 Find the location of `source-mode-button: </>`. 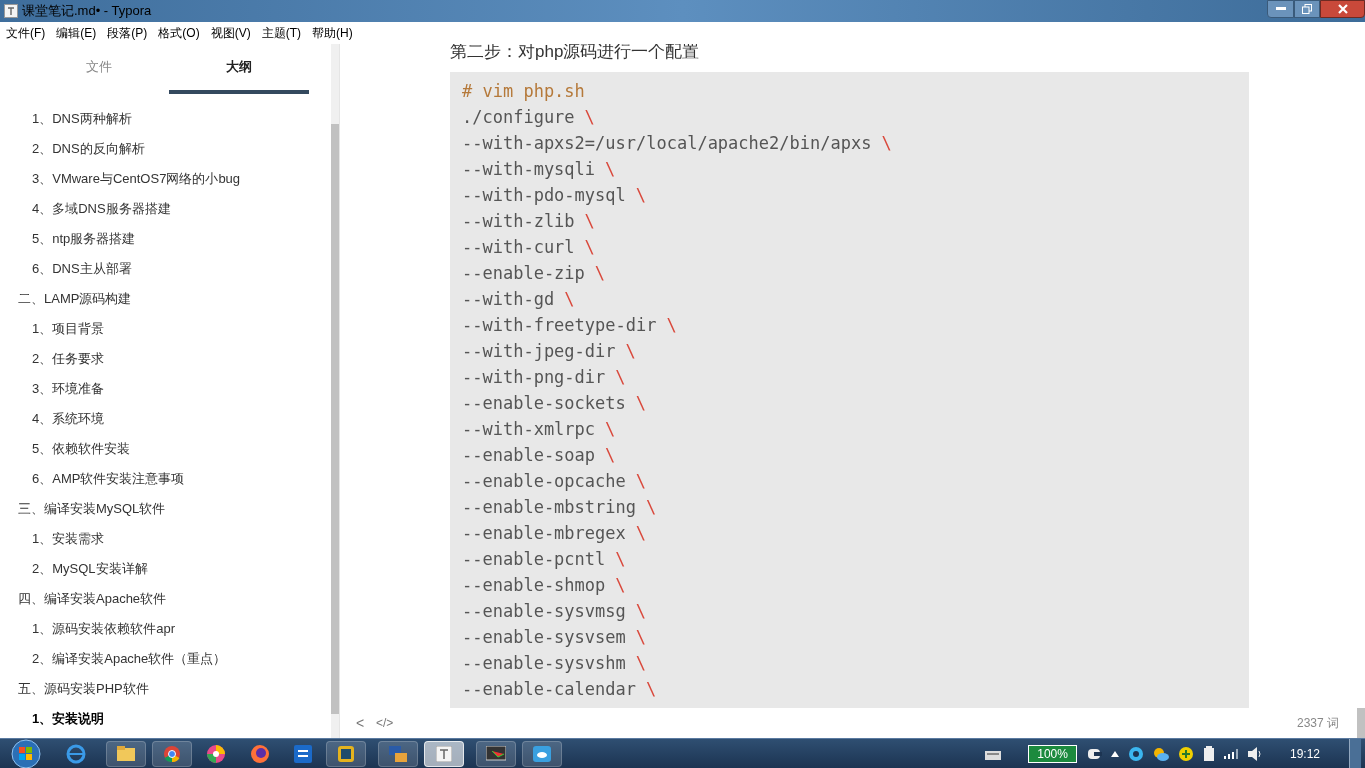

source-mode-button: </> is located at coordinates (385, 723).